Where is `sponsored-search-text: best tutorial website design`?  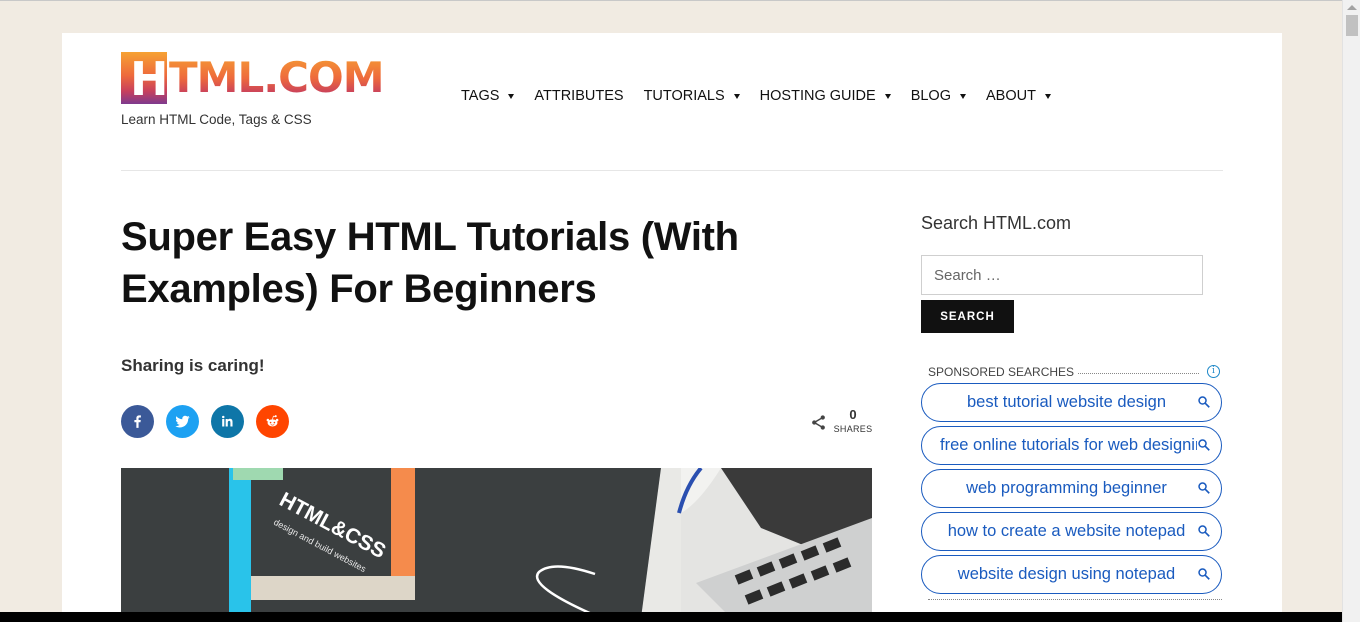
sponsored-search-text: best tutorial website design is located at coordinates (1066, 402).